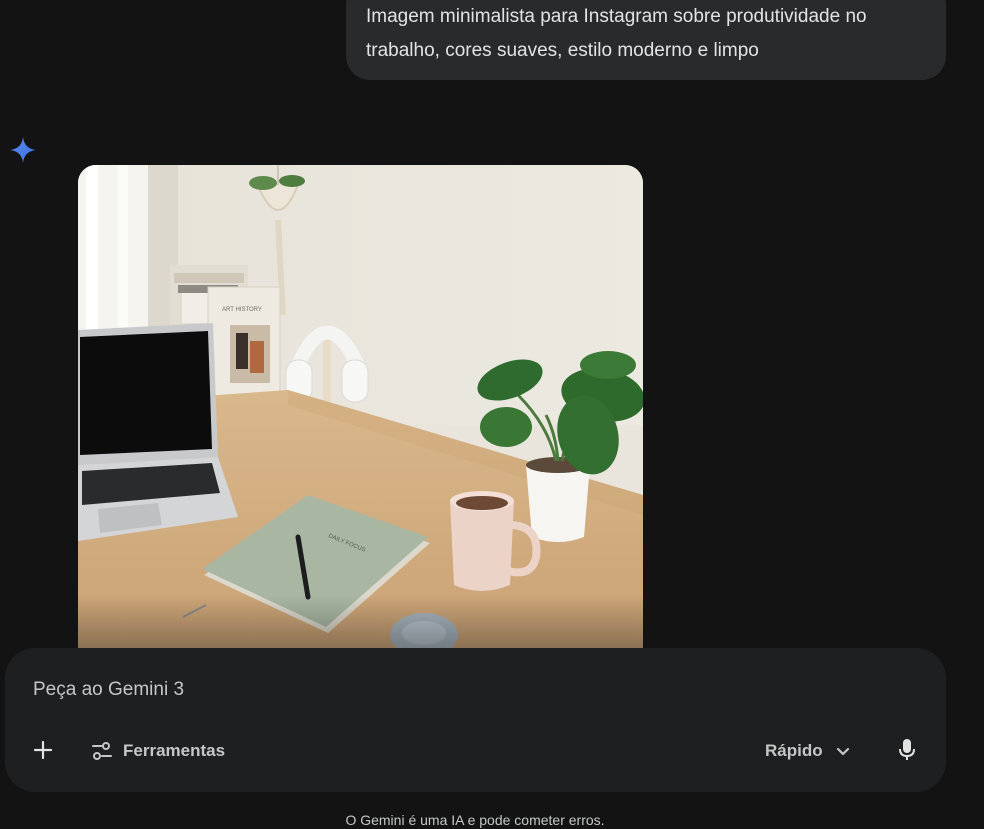  Describe the element at coordinates (242, 310) in the screenshot. I see `art-book-title: ART HISTORY` at that location.